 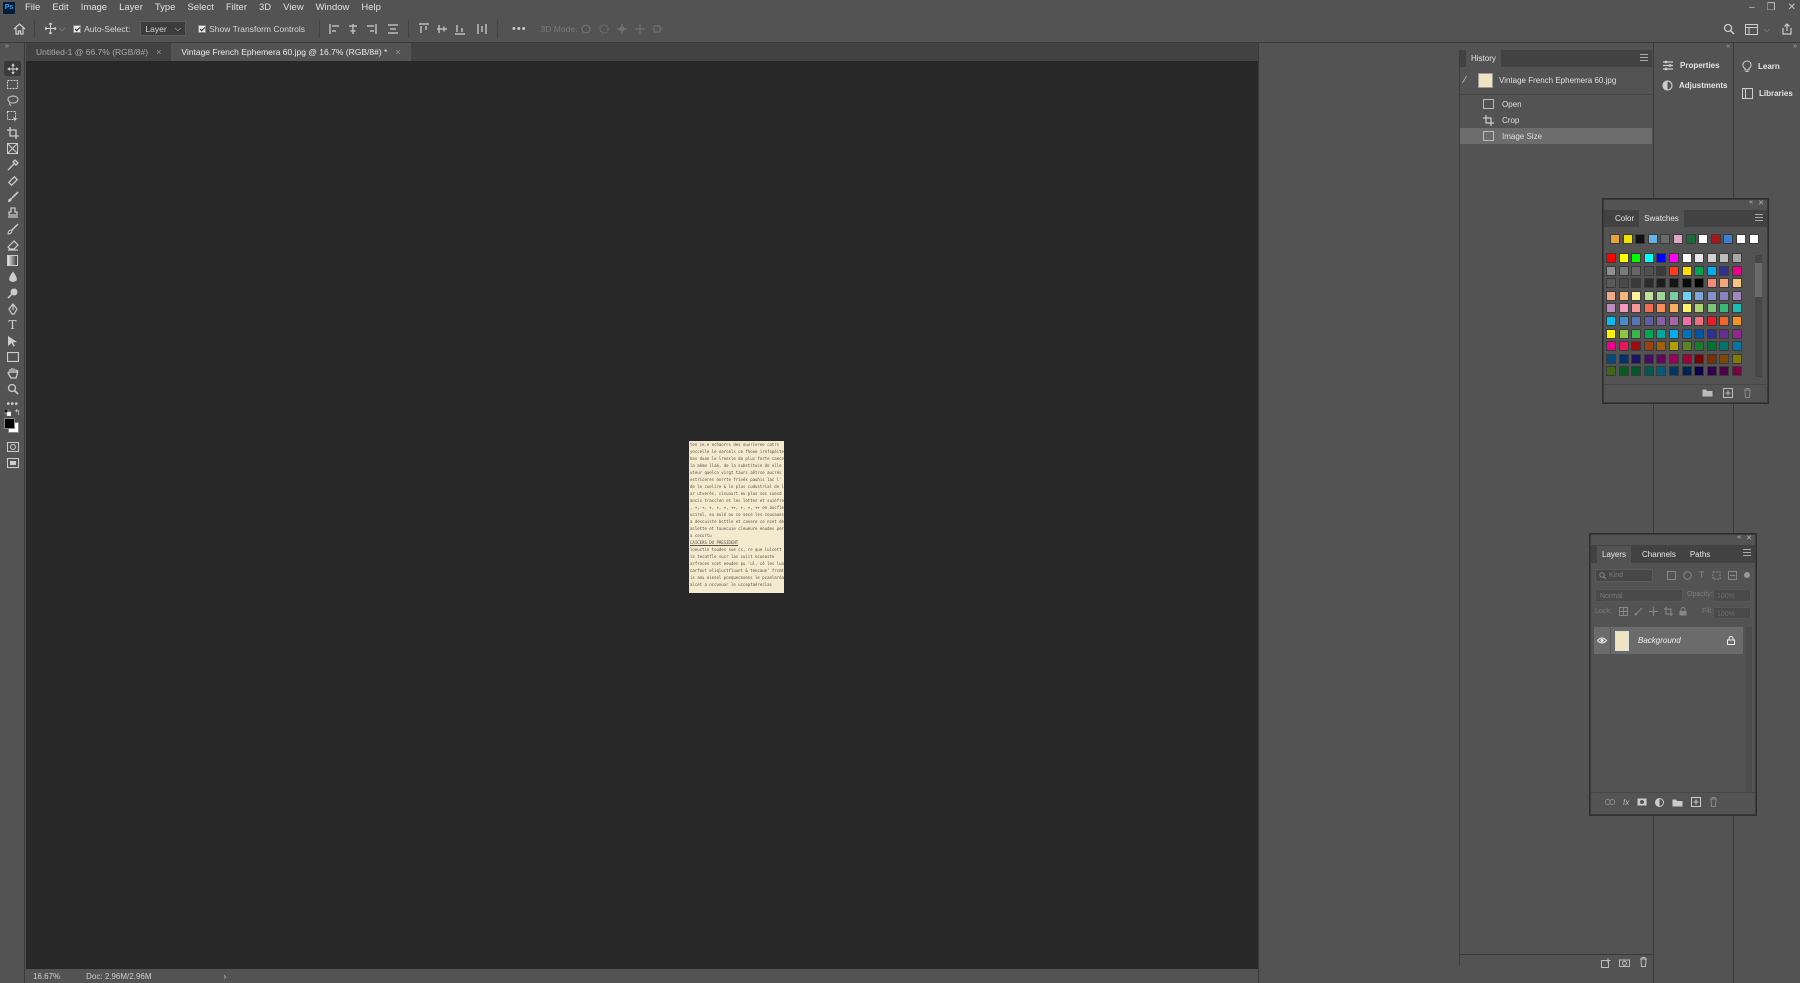 I want to click on collapse-chevron-icon: », so click(x=1795, y=46).